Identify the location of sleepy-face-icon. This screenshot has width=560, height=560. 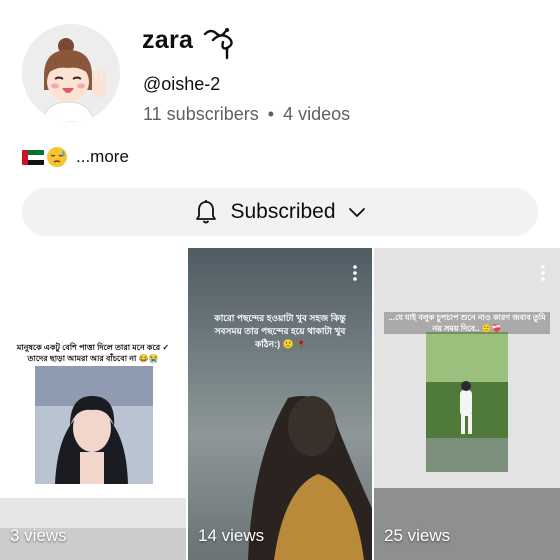
(57, 157).